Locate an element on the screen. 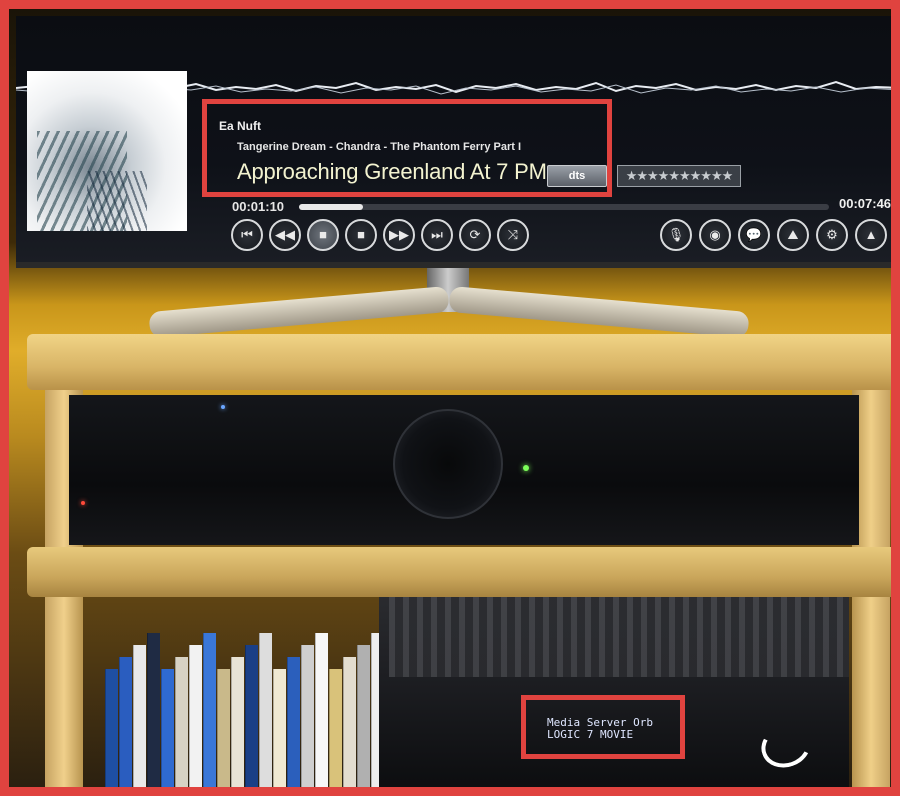 The image size is (900, 796). progress-bar is located at coordinates (564, 207).